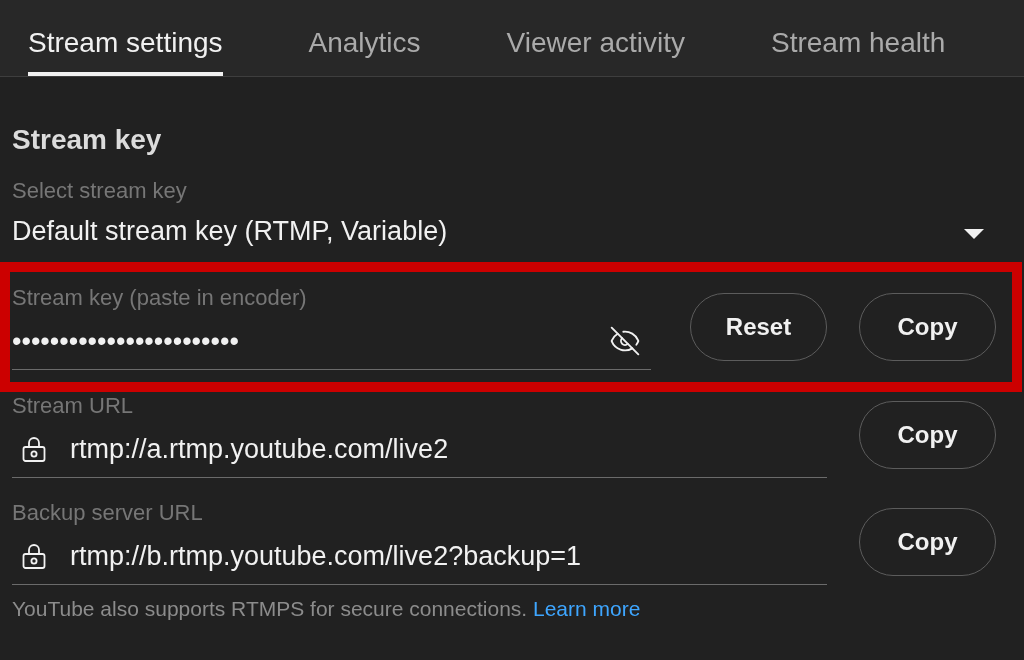 The height and width of the screenshot is (660, 1024). What do you see at coordinates (974, 234) in the screenshot?
I see `caret-down-icon` at bounding box center [974, 234].